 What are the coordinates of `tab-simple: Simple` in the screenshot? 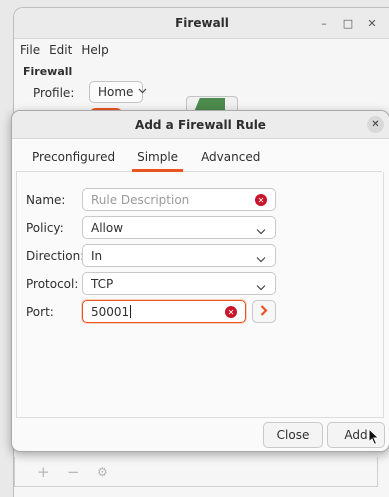 It's located at (158, 157).